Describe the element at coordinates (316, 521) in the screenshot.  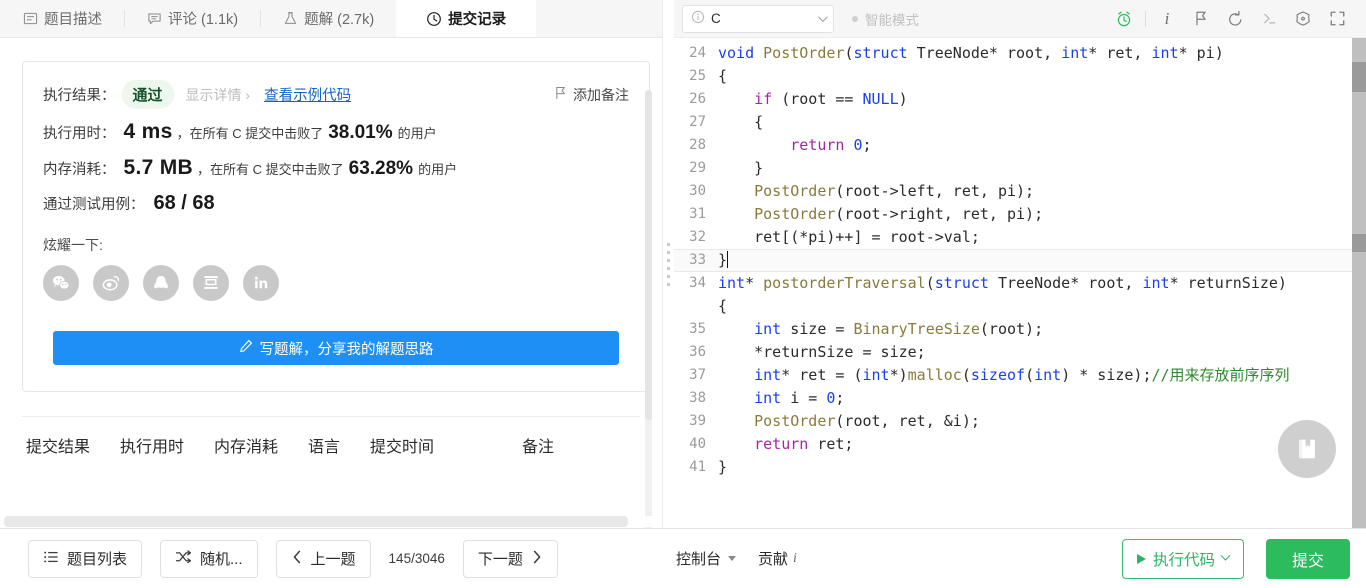
I see `left-panel-hscroll-thumb` at that location.